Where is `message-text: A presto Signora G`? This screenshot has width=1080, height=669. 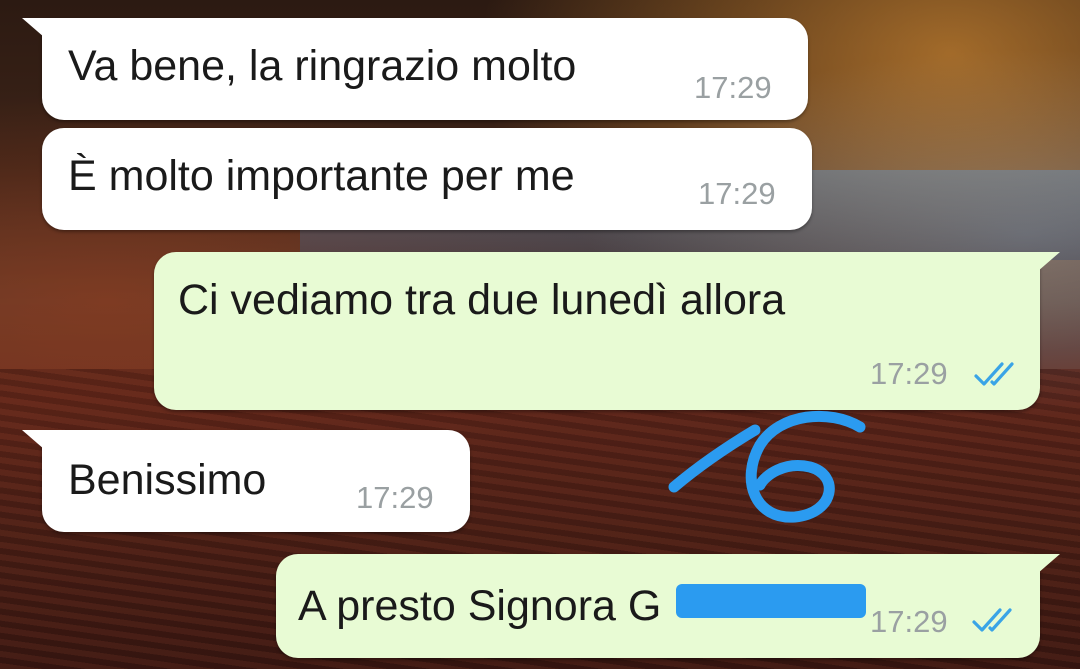 message-text: A presto Signora G is located at coordinates (480, 606).